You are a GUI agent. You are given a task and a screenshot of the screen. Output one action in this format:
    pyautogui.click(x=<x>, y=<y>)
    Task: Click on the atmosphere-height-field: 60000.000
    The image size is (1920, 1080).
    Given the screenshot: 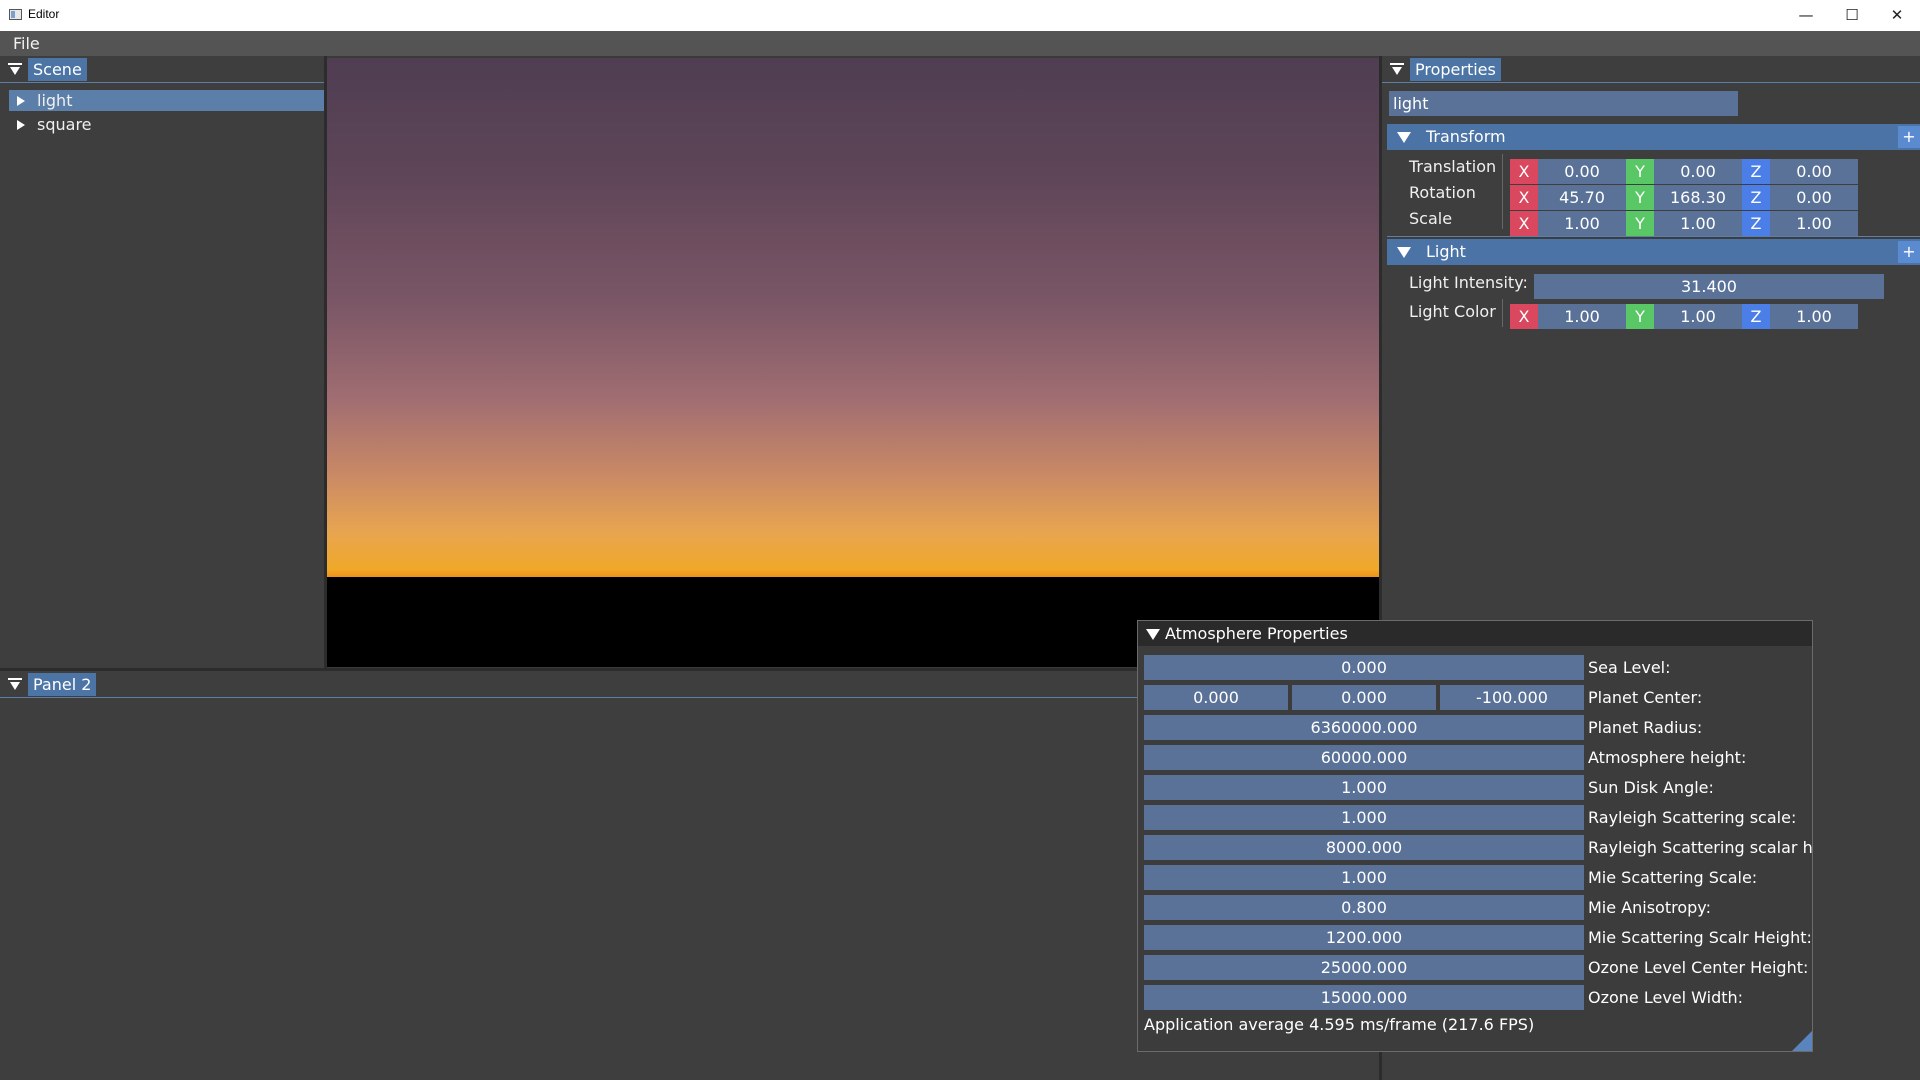 What is the action you would take?
    pyautogui.click(x=1364, y=757)
    